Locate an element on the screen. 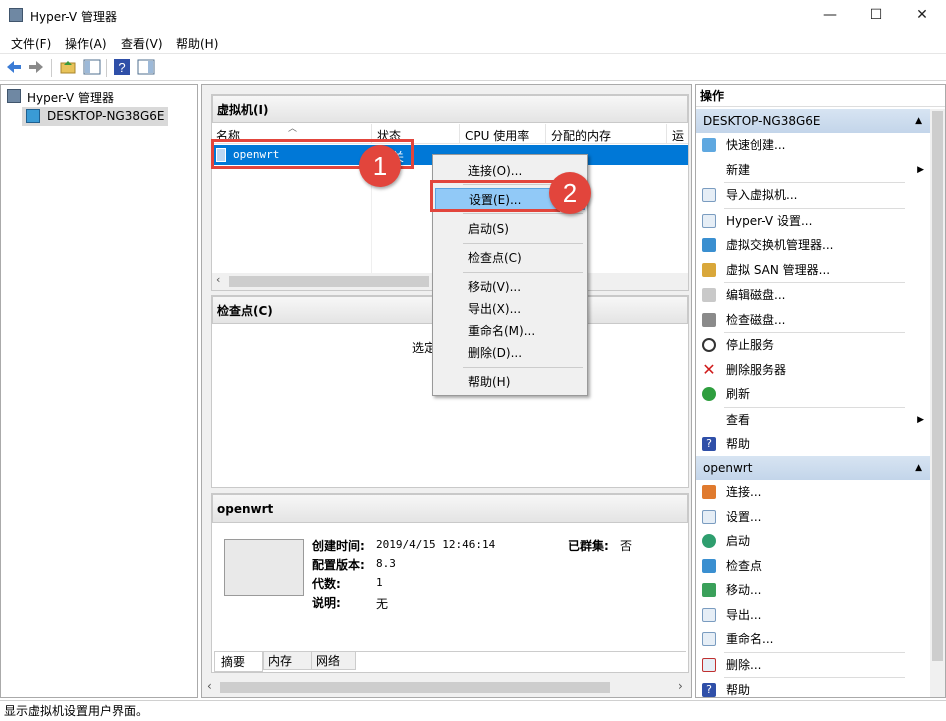  detail-label-notes: 说明: is located at coordinates (326, 603).